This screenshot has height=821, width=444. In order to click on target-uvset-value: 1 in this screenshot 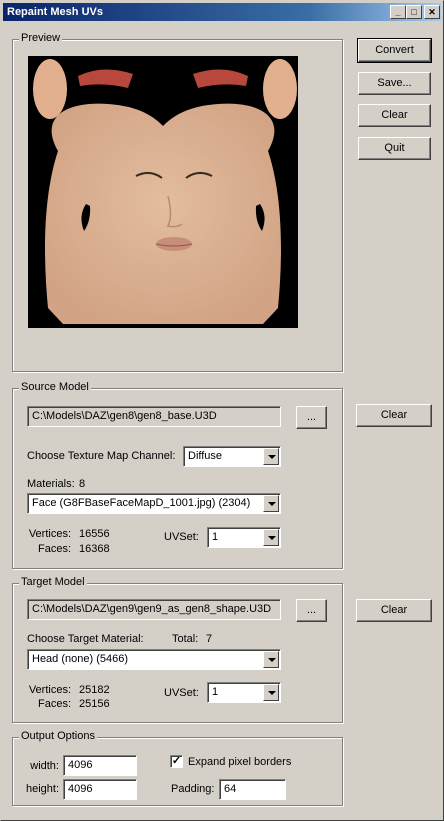, I will do `click(215, 692)`.